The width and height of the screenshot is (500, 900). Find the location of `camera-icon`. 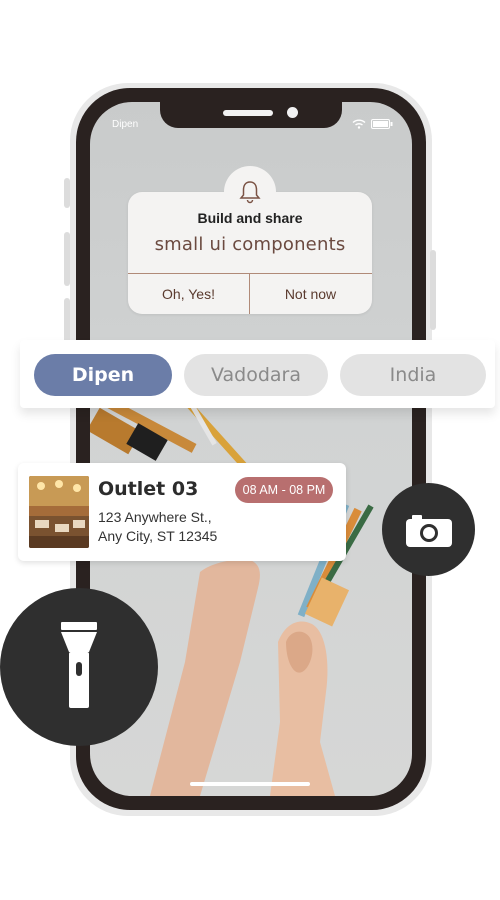

camera-icon is located at coordinates (428, 530).